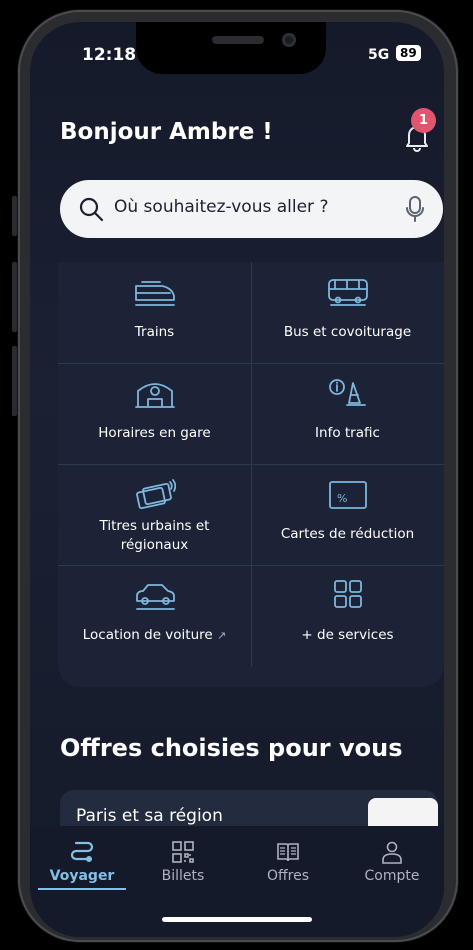 This screenshot has height=950, width=473. What do you see at coordinates (149, 816) in the screenshot?
I see `offer-card-title: Paris et sa région` at bounding box center [149, 816].